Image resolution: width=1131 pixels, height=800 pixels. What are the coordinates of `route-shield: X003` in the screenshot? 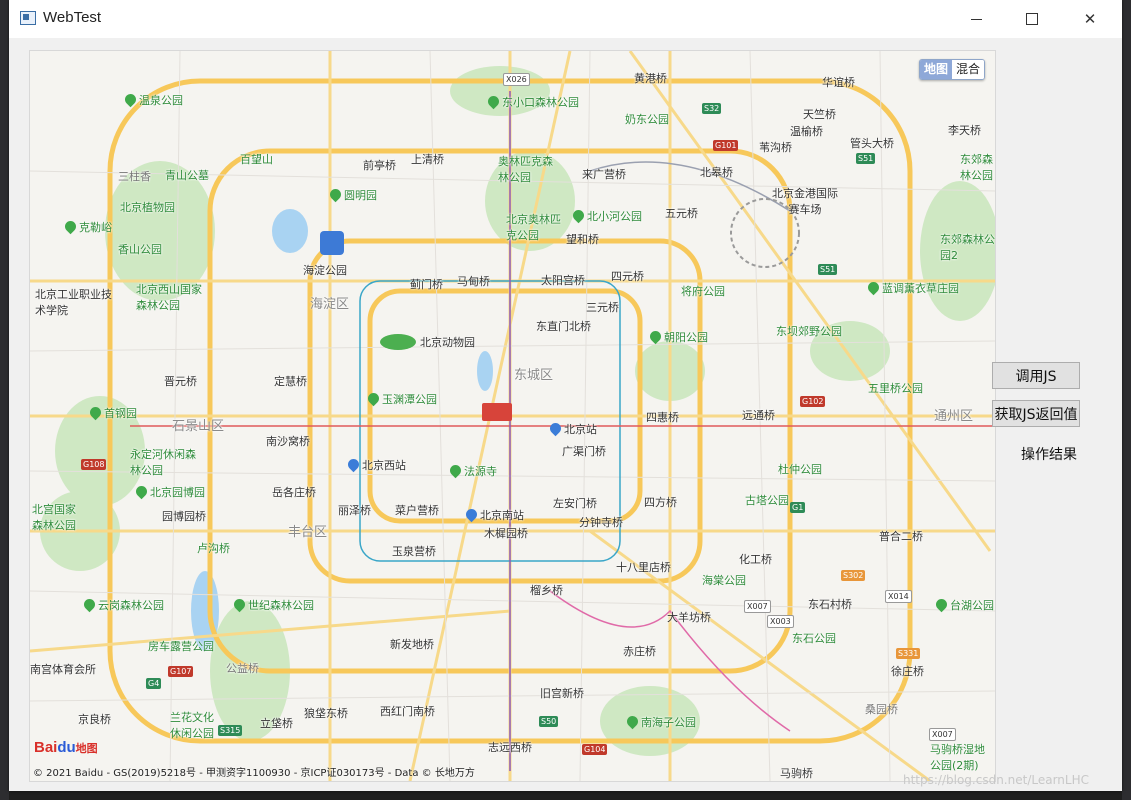 It's located at (780, 621).